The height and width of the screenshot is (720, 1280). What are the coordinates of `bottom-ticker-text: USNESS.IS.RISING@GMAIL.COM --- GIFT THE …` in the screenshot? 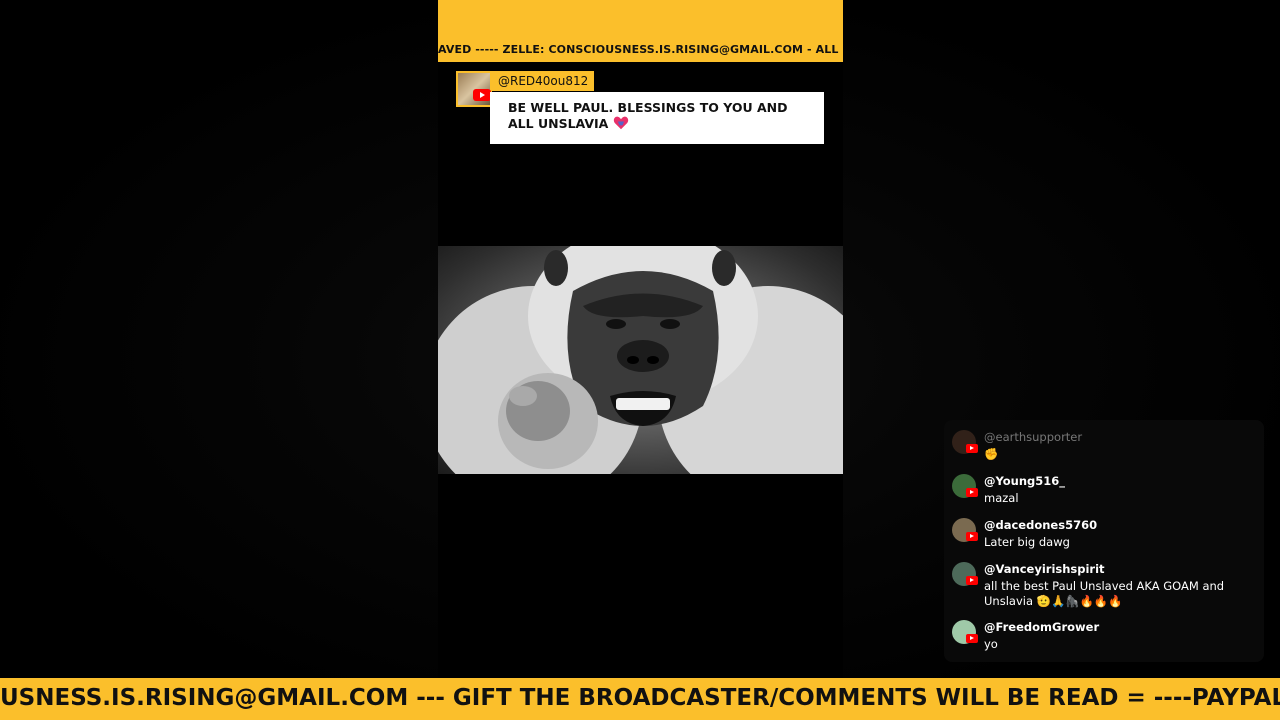 It's located at (640, 698).